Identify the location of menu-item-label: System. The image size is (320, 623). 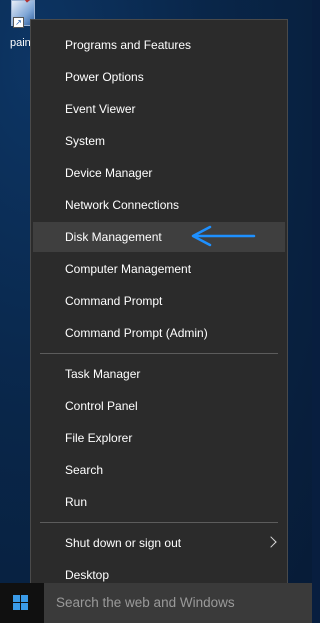
(85, 141).